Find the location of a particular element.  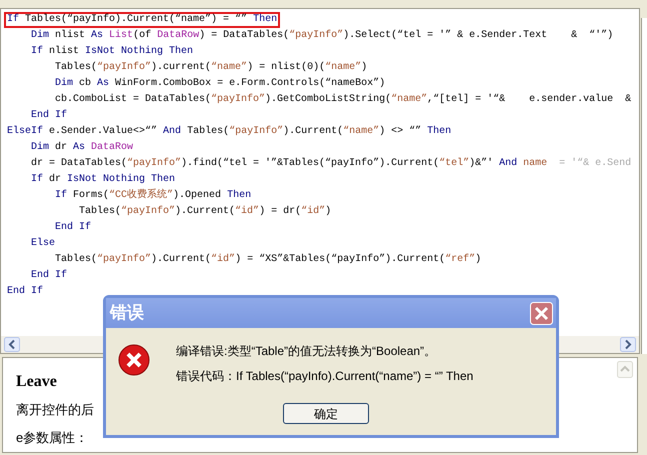

code-line: ElseIf e.Sender.Value<>“” And Tables(“payInfo”).Current(“name”) <> “” Then is located at coordinates (229, 131).